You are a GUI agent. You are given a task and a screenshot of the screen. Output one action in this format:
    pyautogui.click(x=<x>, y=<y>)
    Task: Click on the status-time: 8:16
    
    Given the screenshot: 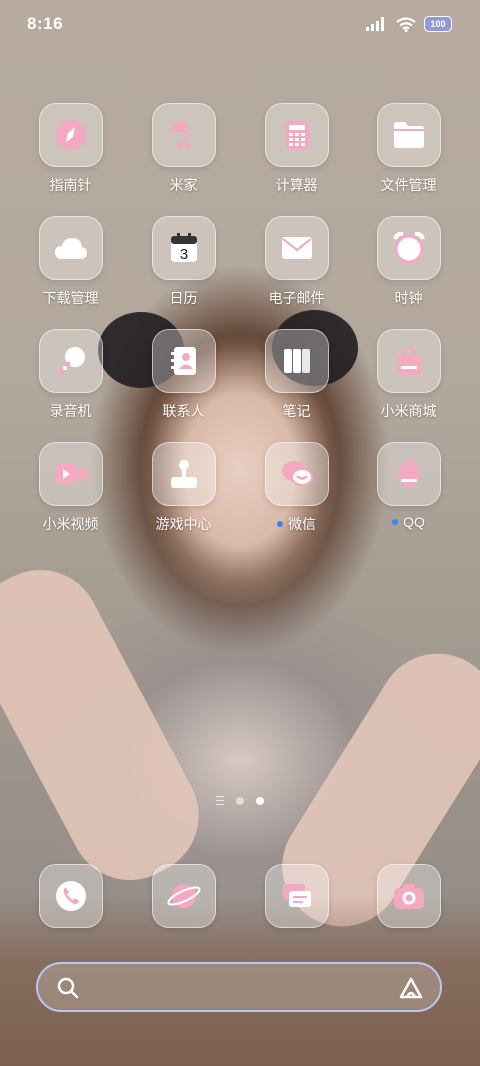 What is the action you would take?
    pyautogui.click(x=45, y=23)
    